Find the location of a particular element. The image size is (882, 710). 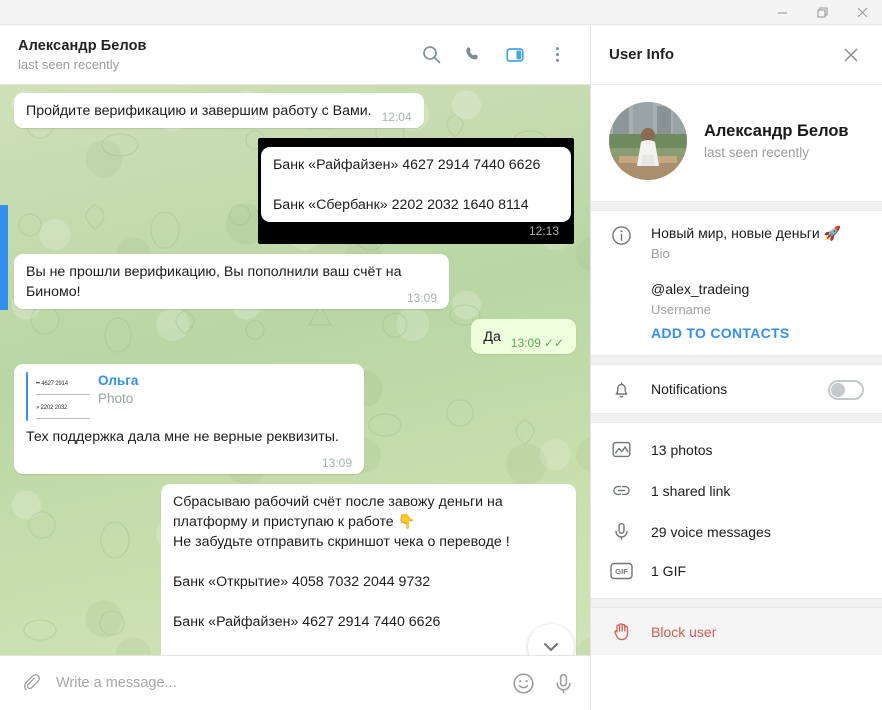

message-meta: 12:04 is located at coordinates (397, 117).